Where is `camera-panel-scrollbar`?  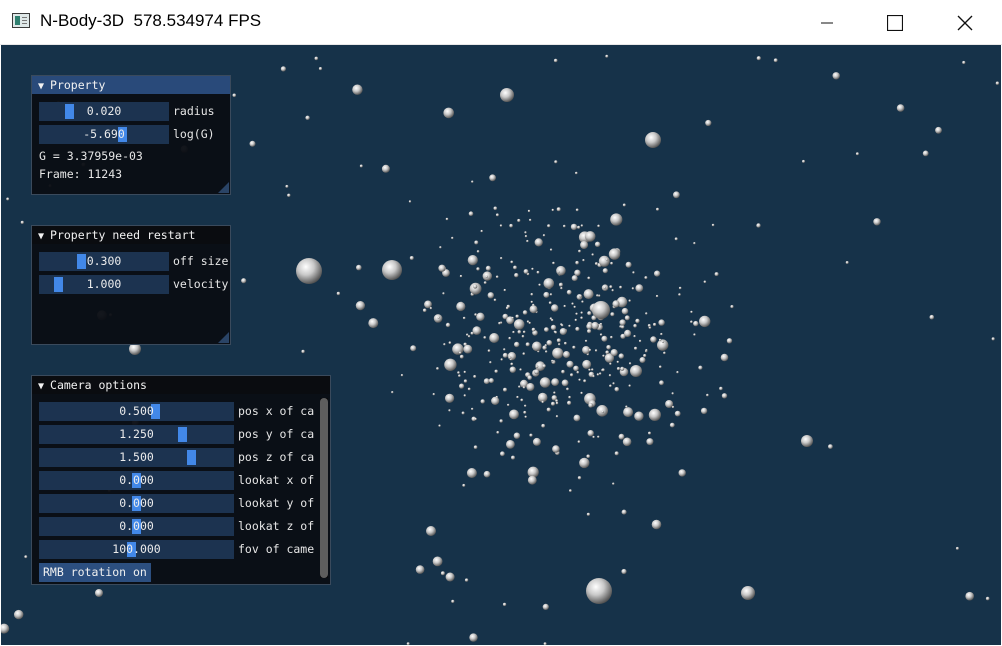 camera-panel-scrollbar is located at coordinates (324, 488).